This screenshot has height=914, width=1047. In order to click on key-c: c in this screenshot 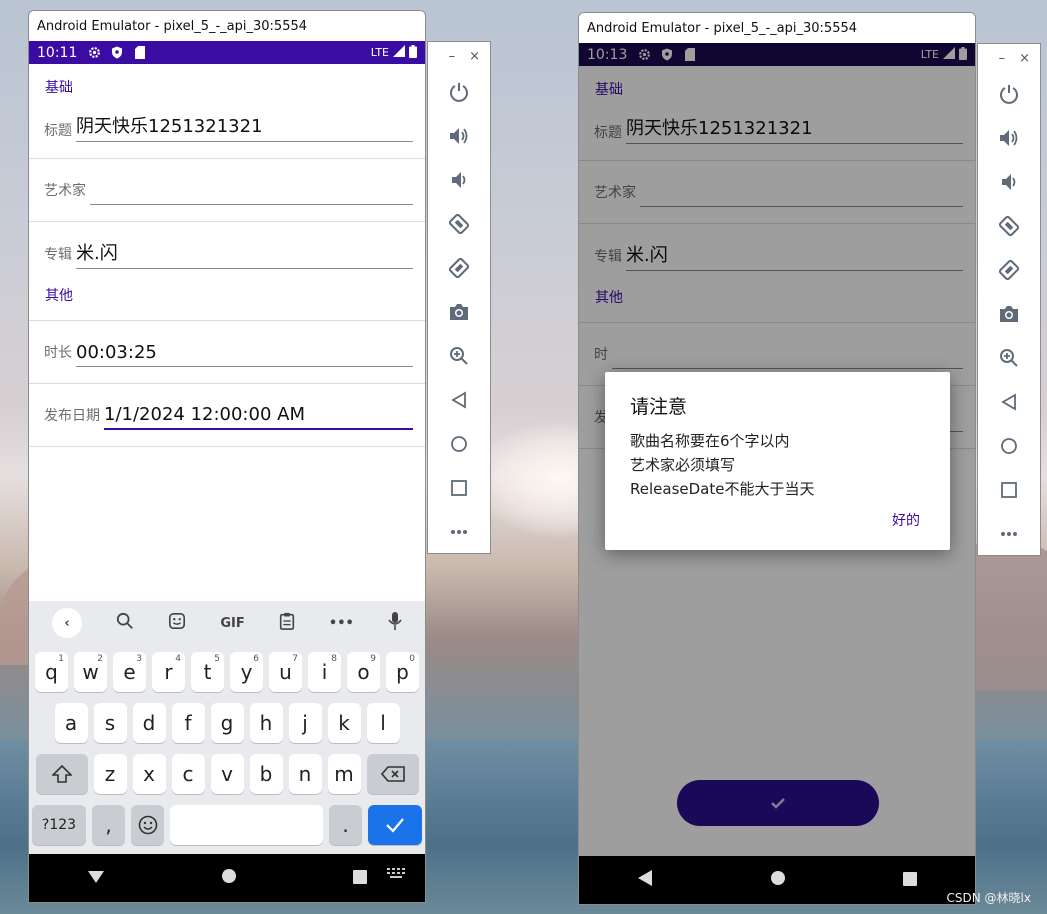, I will do `click(188, 774)`.